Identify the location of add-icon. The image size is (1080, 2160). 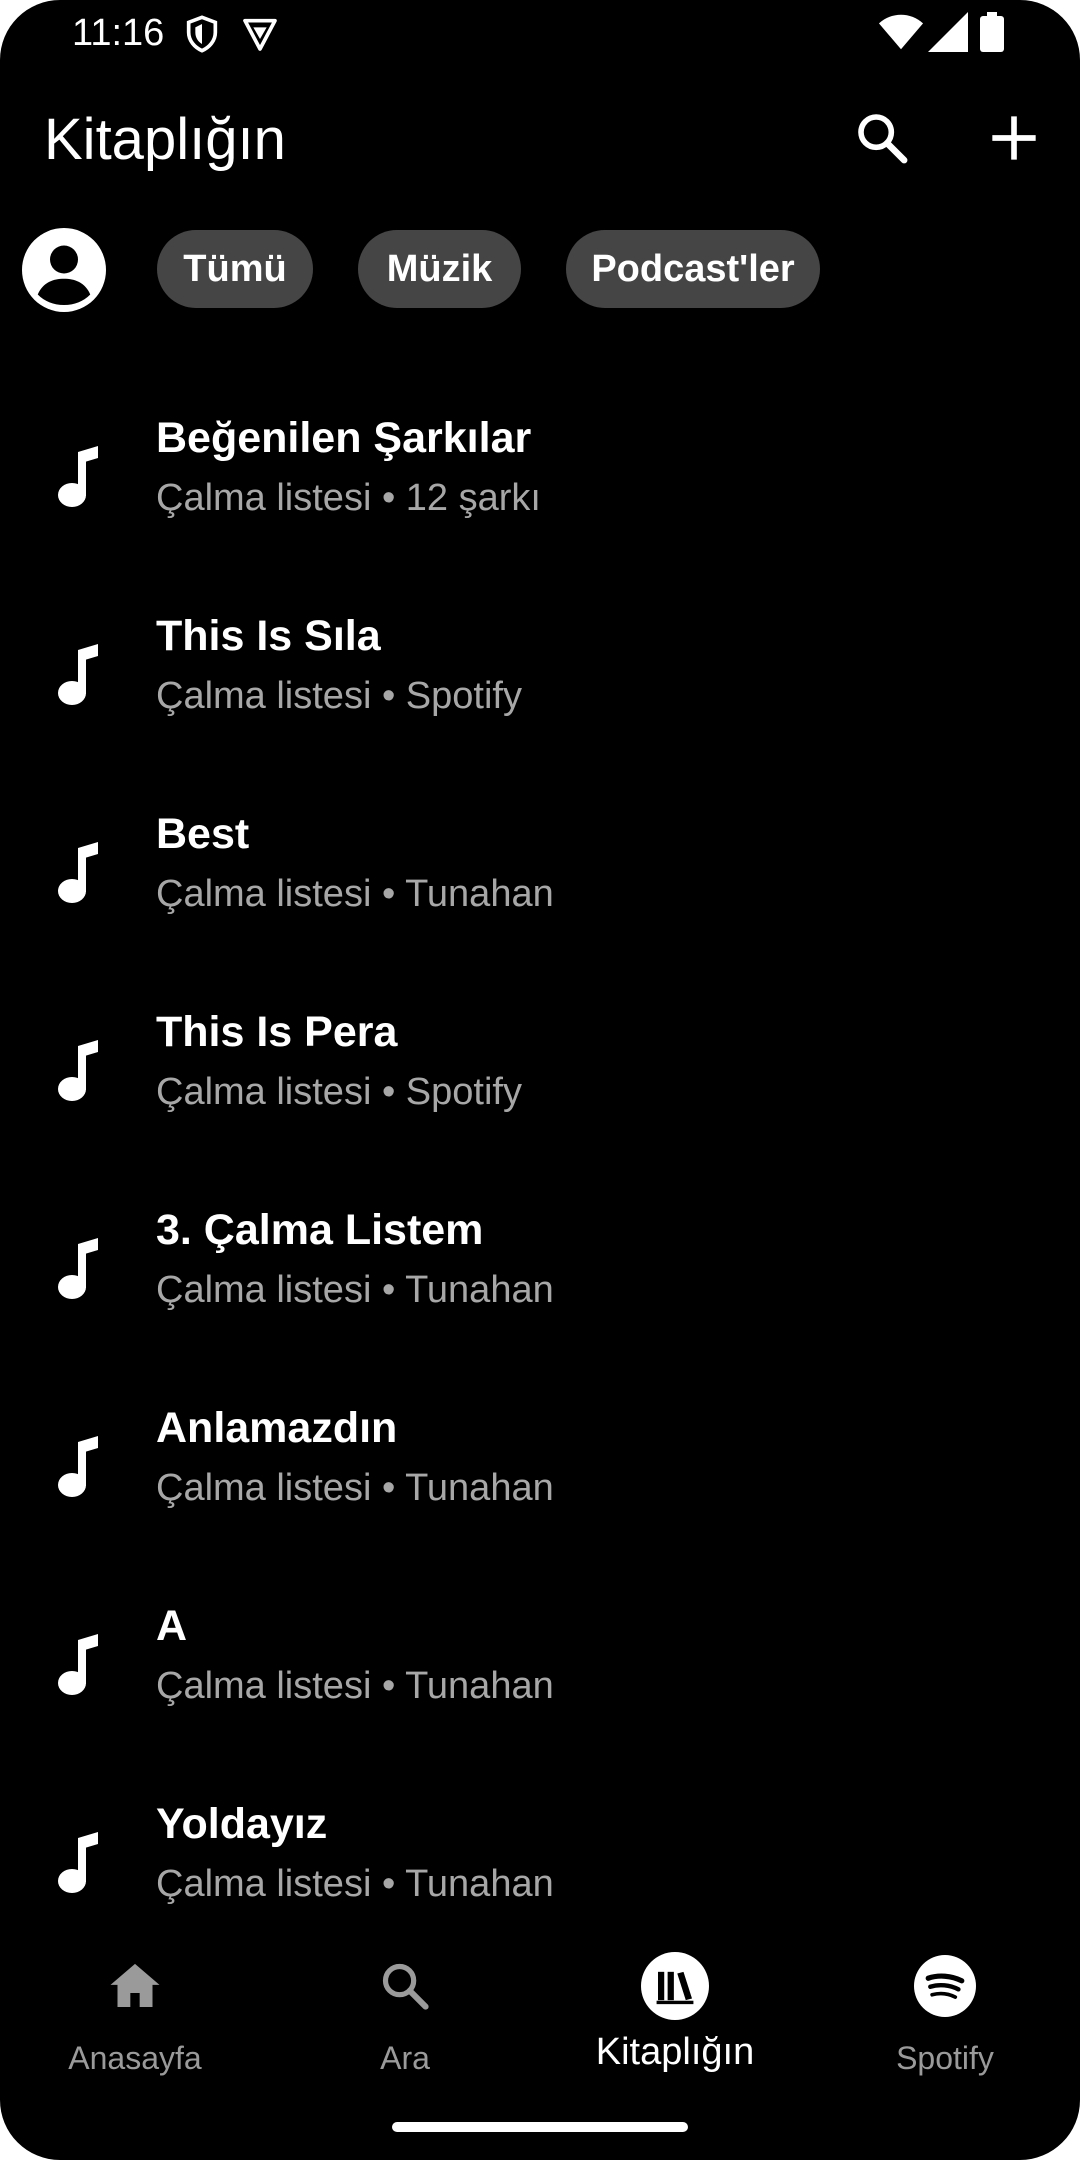
(1014, 140).